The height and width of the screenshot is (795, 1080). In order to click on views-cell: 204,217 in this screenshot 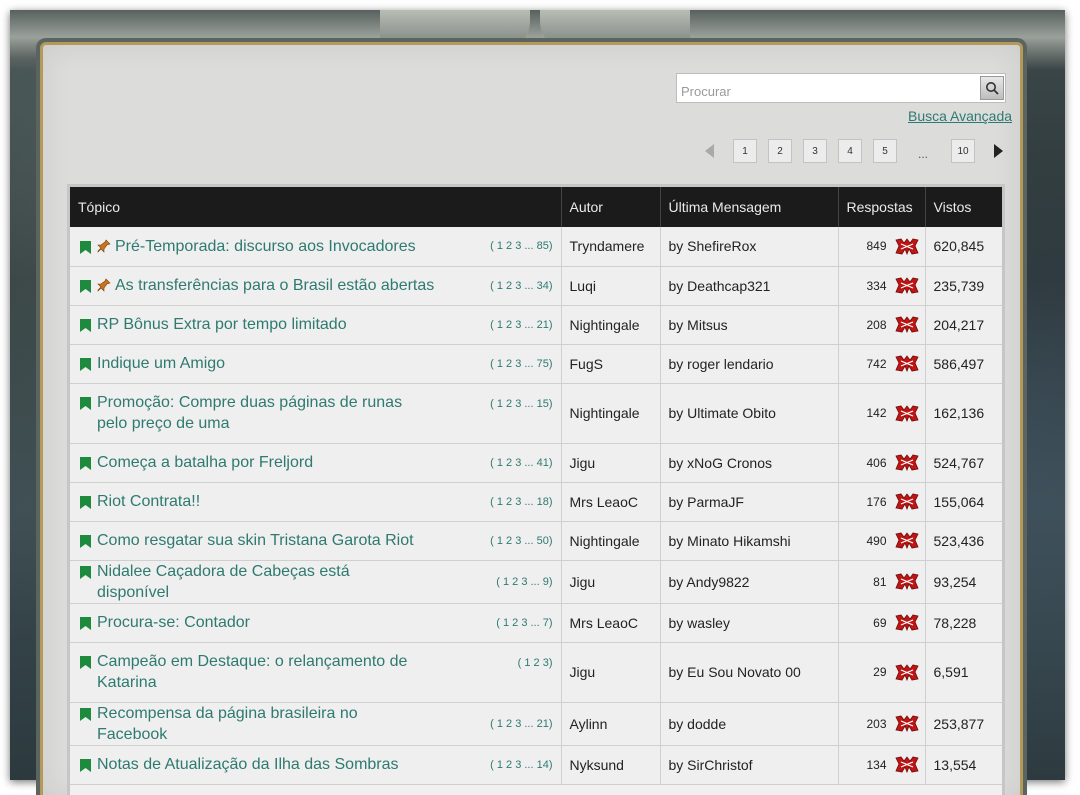, I will do `click(963, 325)`.